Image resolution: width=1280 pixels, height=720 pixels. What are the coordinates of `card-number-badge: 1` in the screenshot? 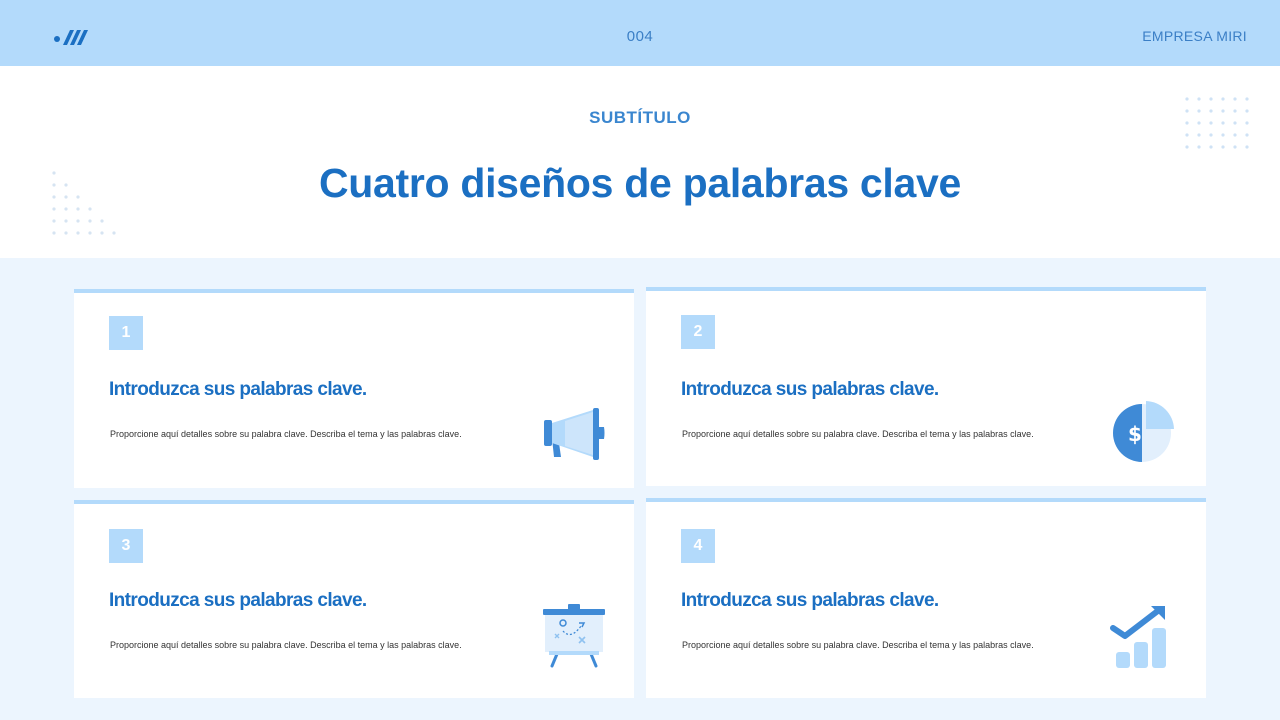 It's located at (126, 333).